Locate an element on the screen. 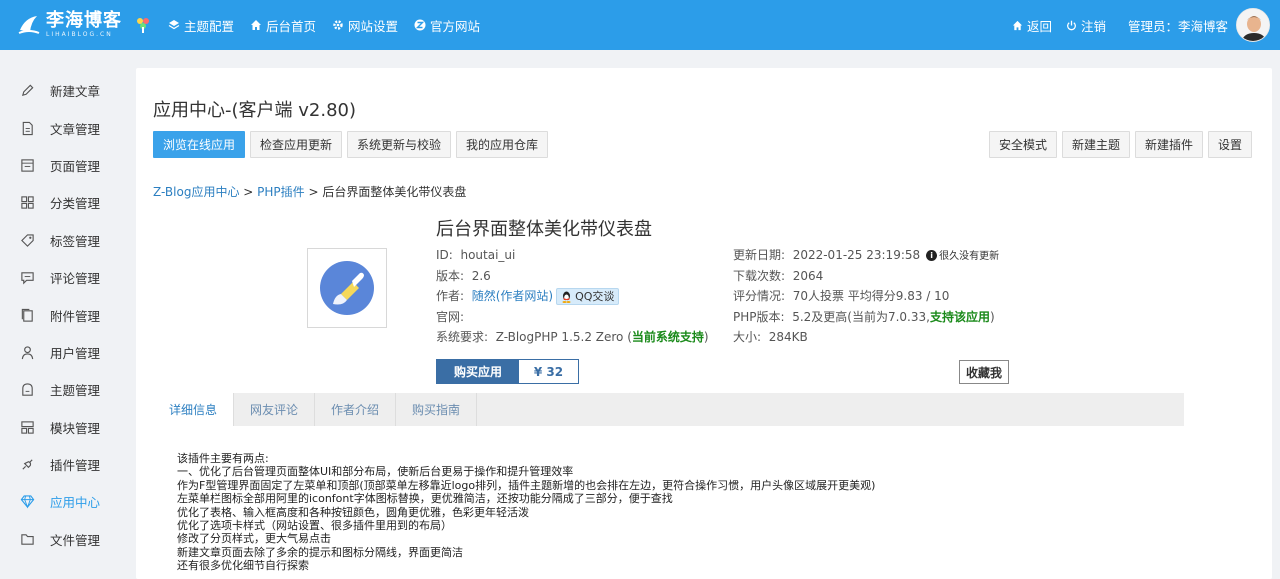  user-avatar-icon is located at coordinates (1253, 25).